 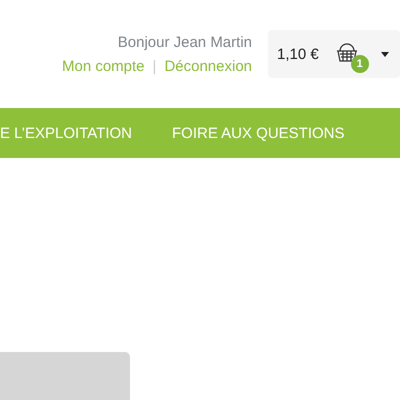 I want to click on nav-item: E L’EXPLOITATION, so click(x=66, y=133).